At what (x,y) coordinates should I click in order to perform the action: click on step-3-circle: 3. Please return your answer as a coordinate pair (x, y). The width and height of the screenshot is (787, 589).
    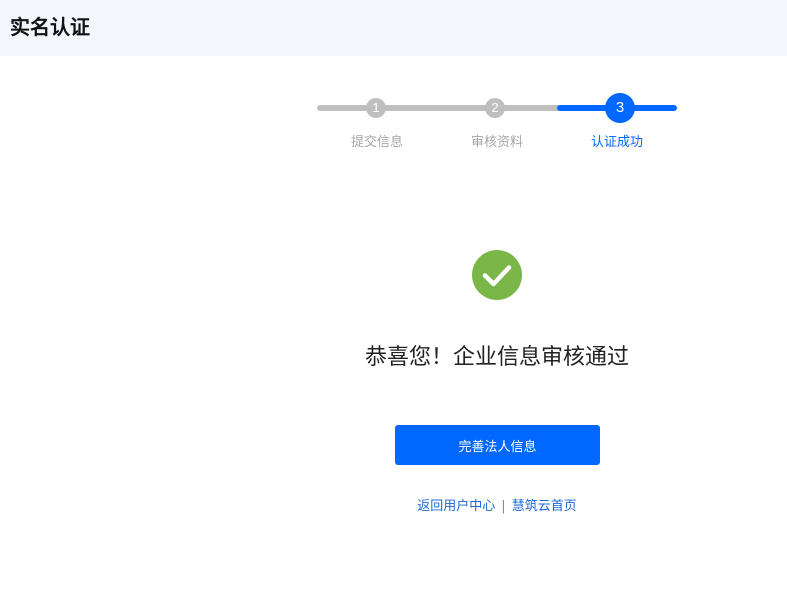
    Looking at the image, I should click on (620, 108).